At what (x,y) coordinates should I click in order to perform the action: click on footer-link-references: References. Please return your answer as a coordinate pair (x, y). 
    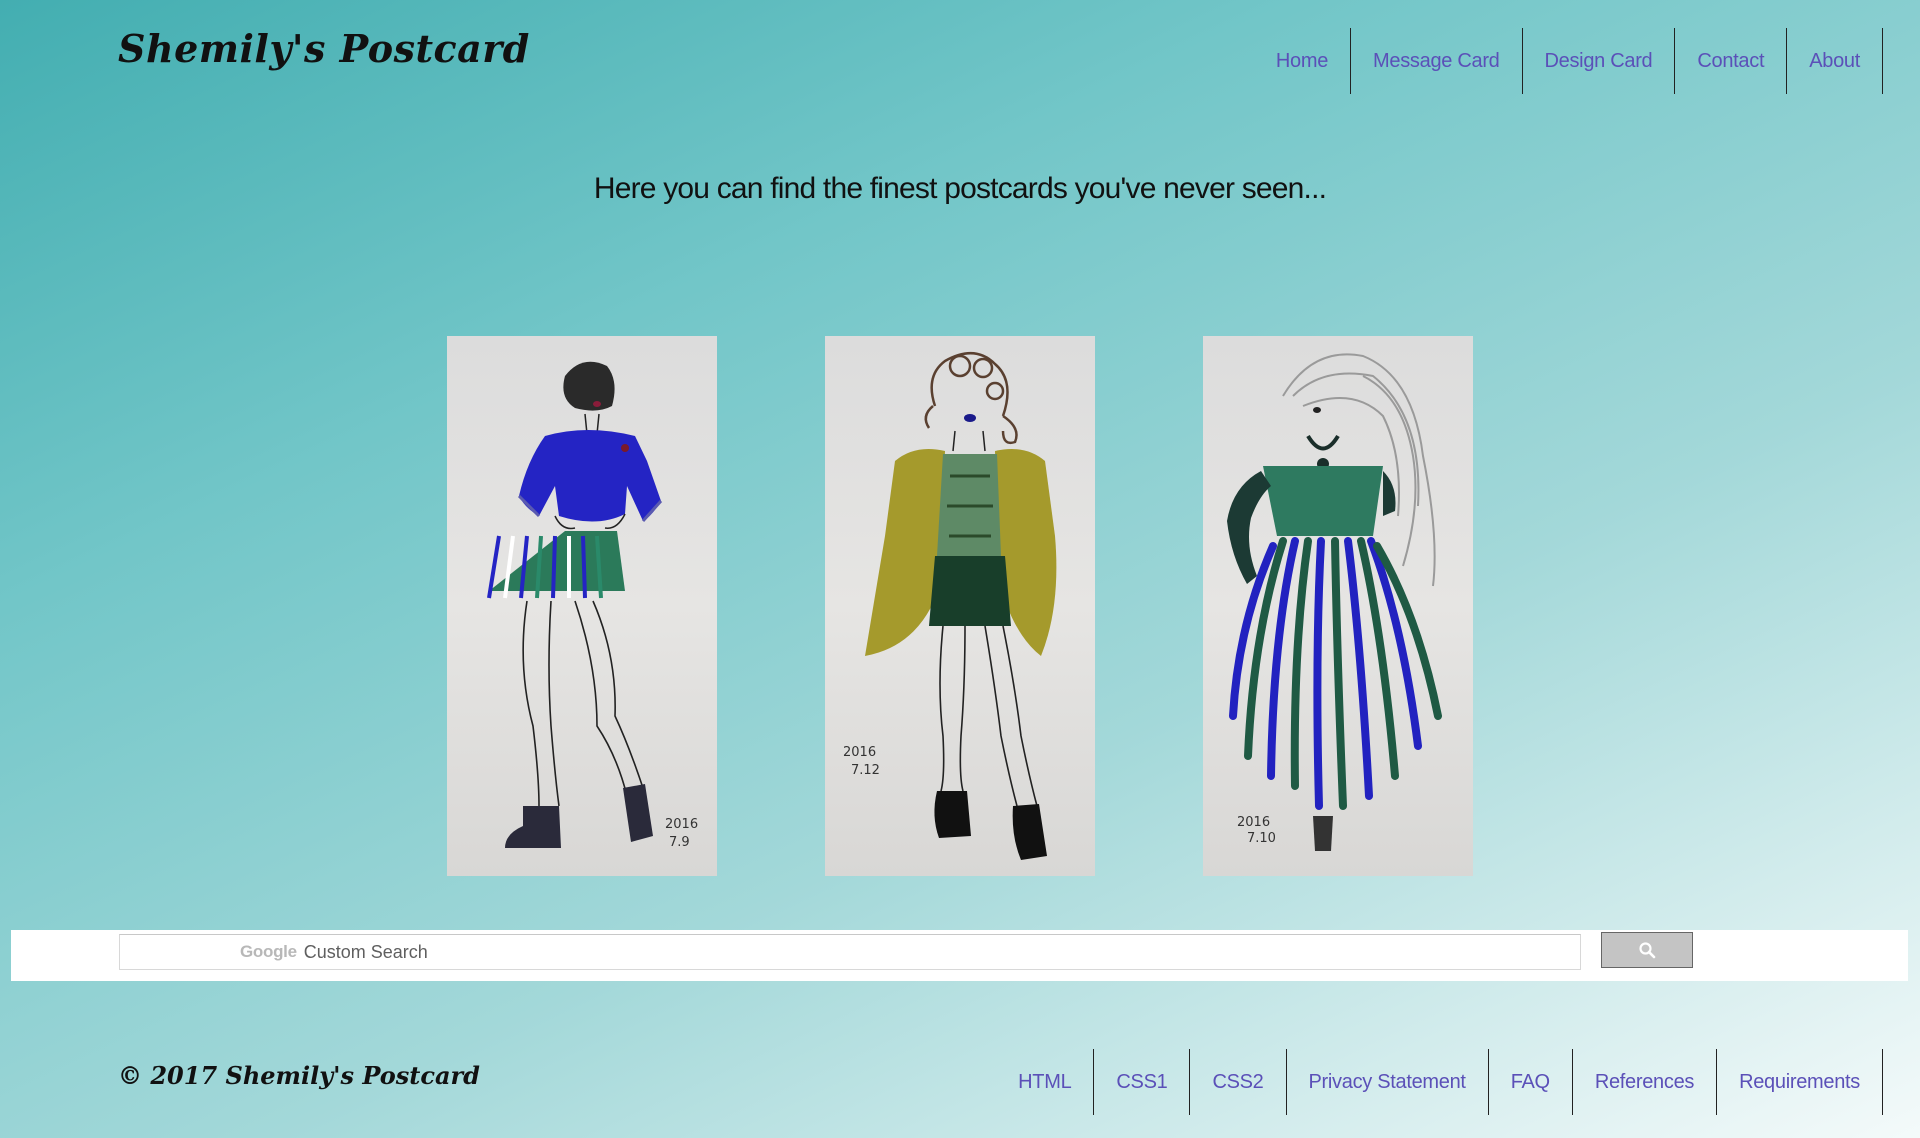
    Looking at the image, I should click on (1645, 1082).